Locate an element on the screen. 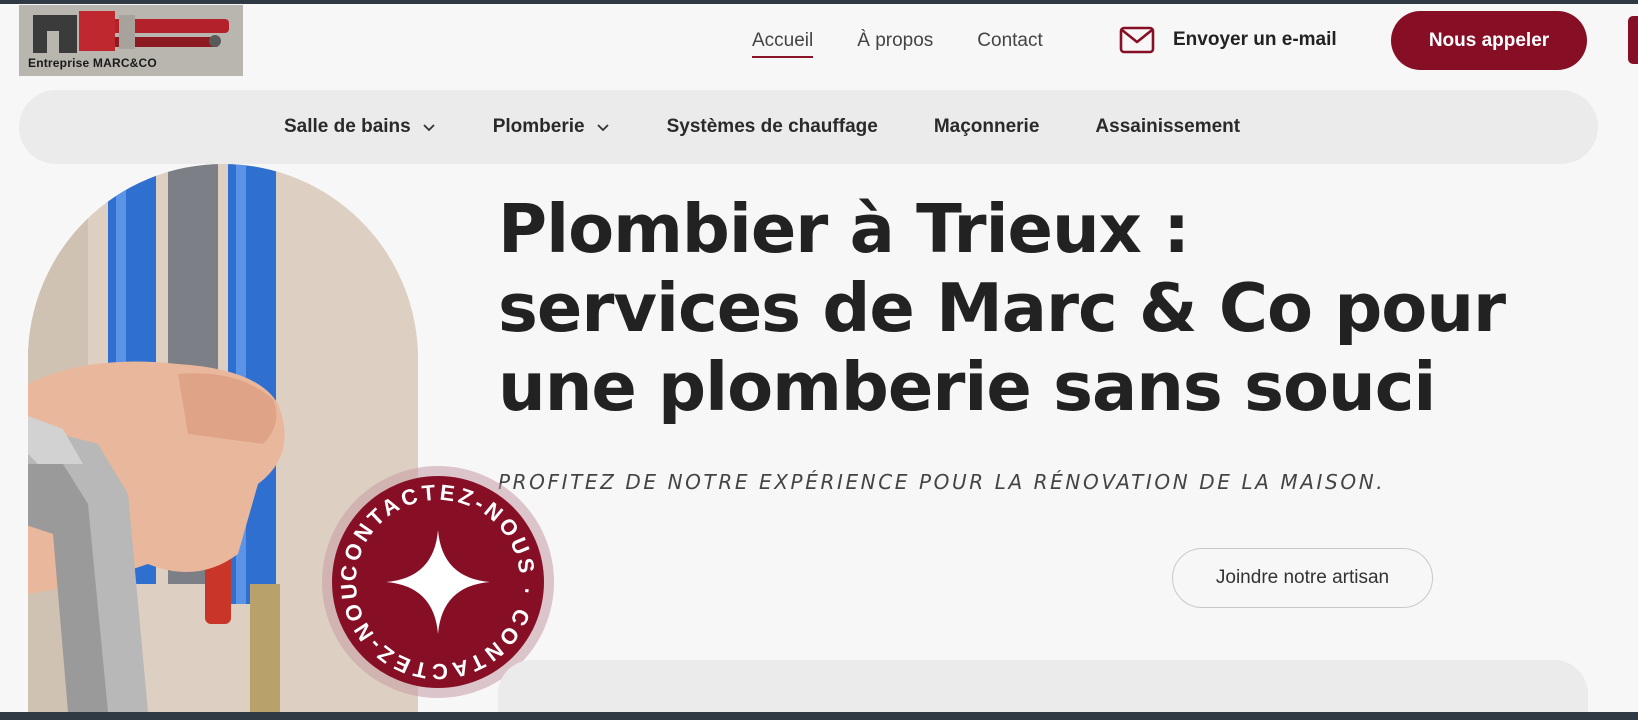 The height and width of the screenshot is (720, 1638). menu-item-label: Systèmes de chauffage is located at coordinates (772, 126).